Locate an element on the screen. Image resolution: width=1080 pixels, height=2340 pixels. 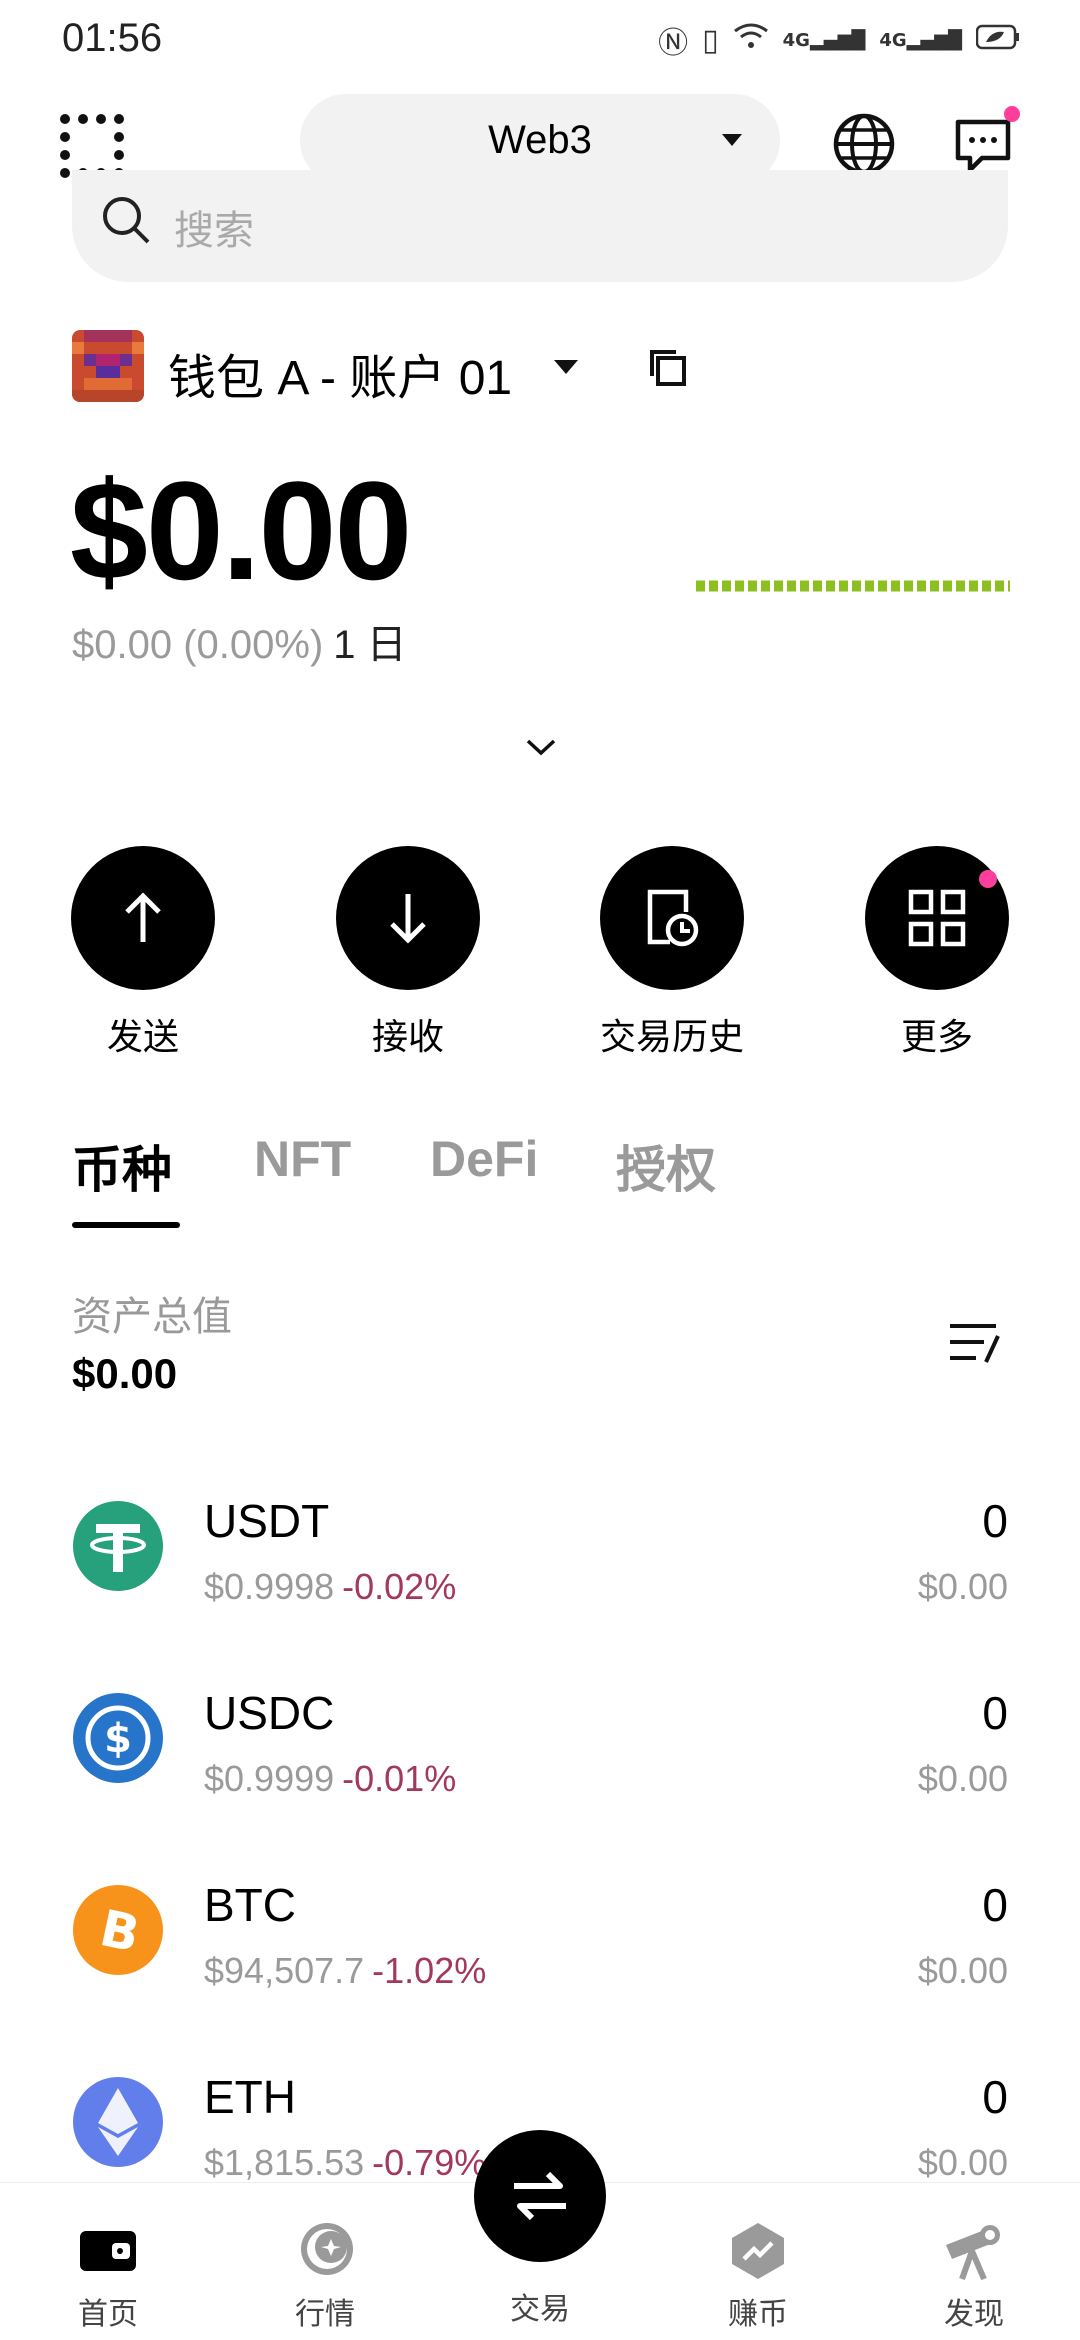
nav-home-label: 首页 is located at coordinates (108, 2314).